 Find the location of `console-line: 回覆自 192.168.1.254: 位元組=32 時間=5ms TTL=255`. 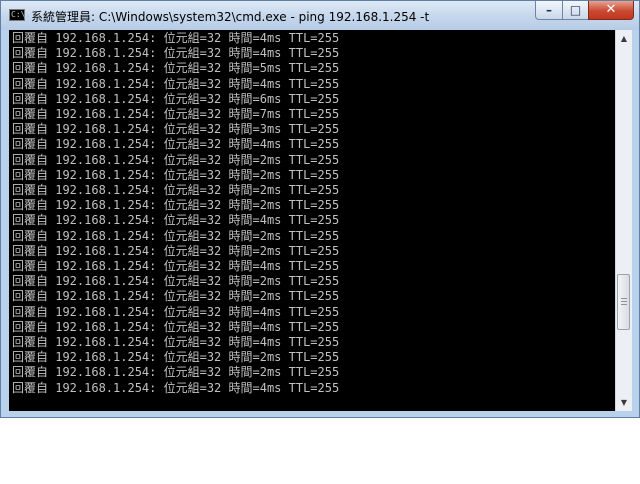

console-line: 回覆自 192.168.1.254: 位元組=32 時間=5ms TTL=255 is located at coordinates (176, 68).